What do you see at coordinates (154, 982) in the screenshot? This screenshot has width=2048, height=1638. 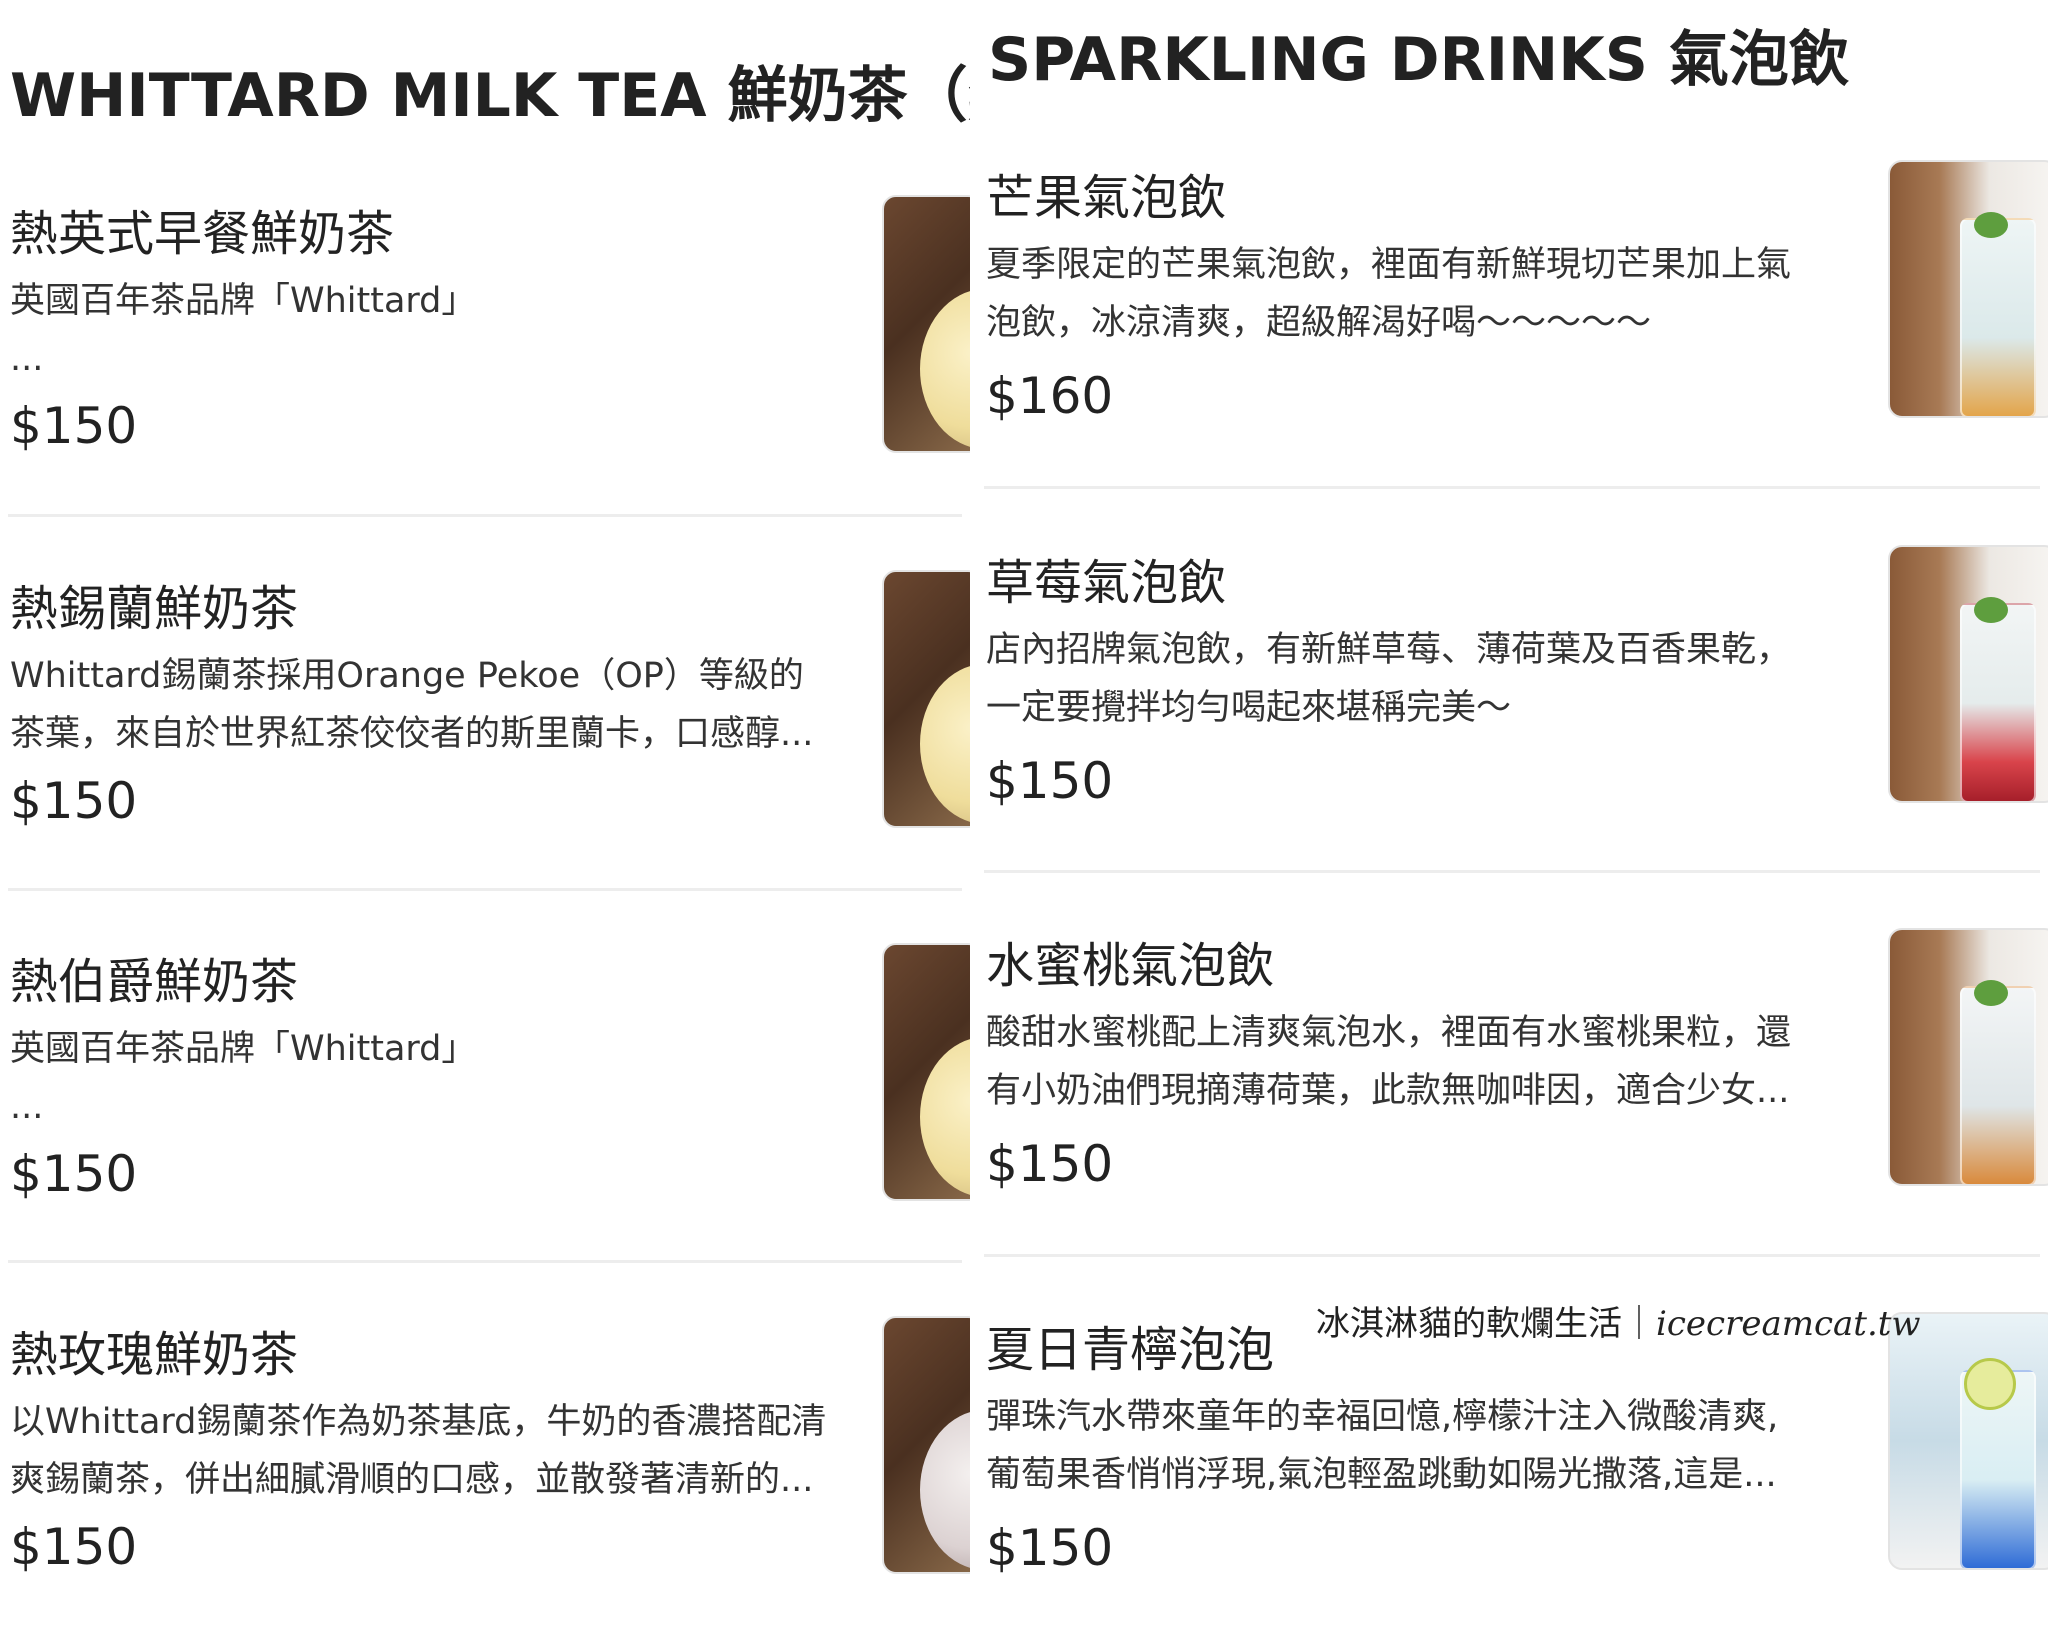 I see `item-name: 熱伯爵鮮奶茶` at bounding box center [154, 982].